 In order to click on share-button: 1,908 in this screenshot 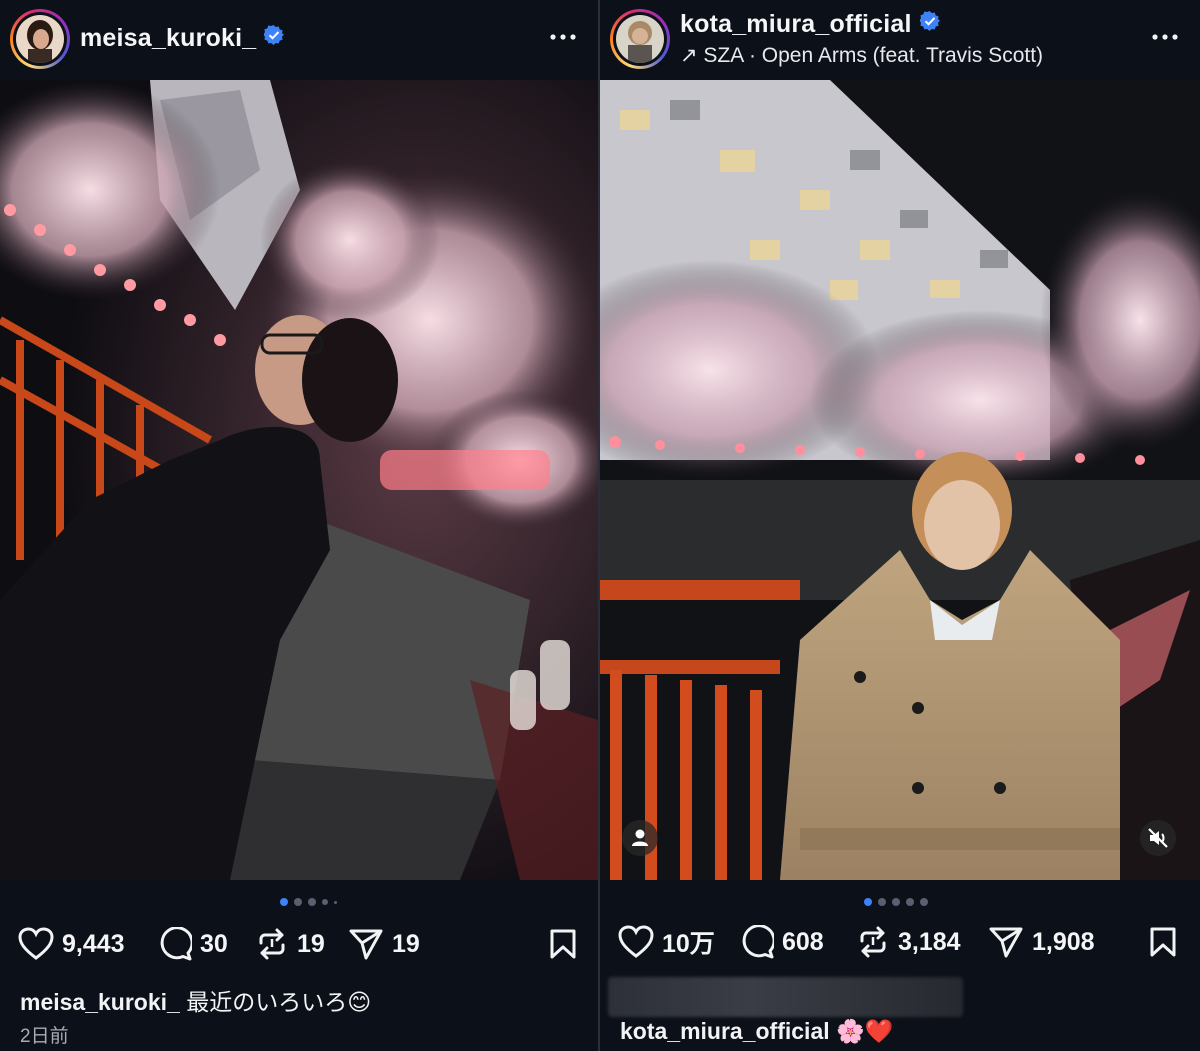, I will do `click(1041, 942)`.